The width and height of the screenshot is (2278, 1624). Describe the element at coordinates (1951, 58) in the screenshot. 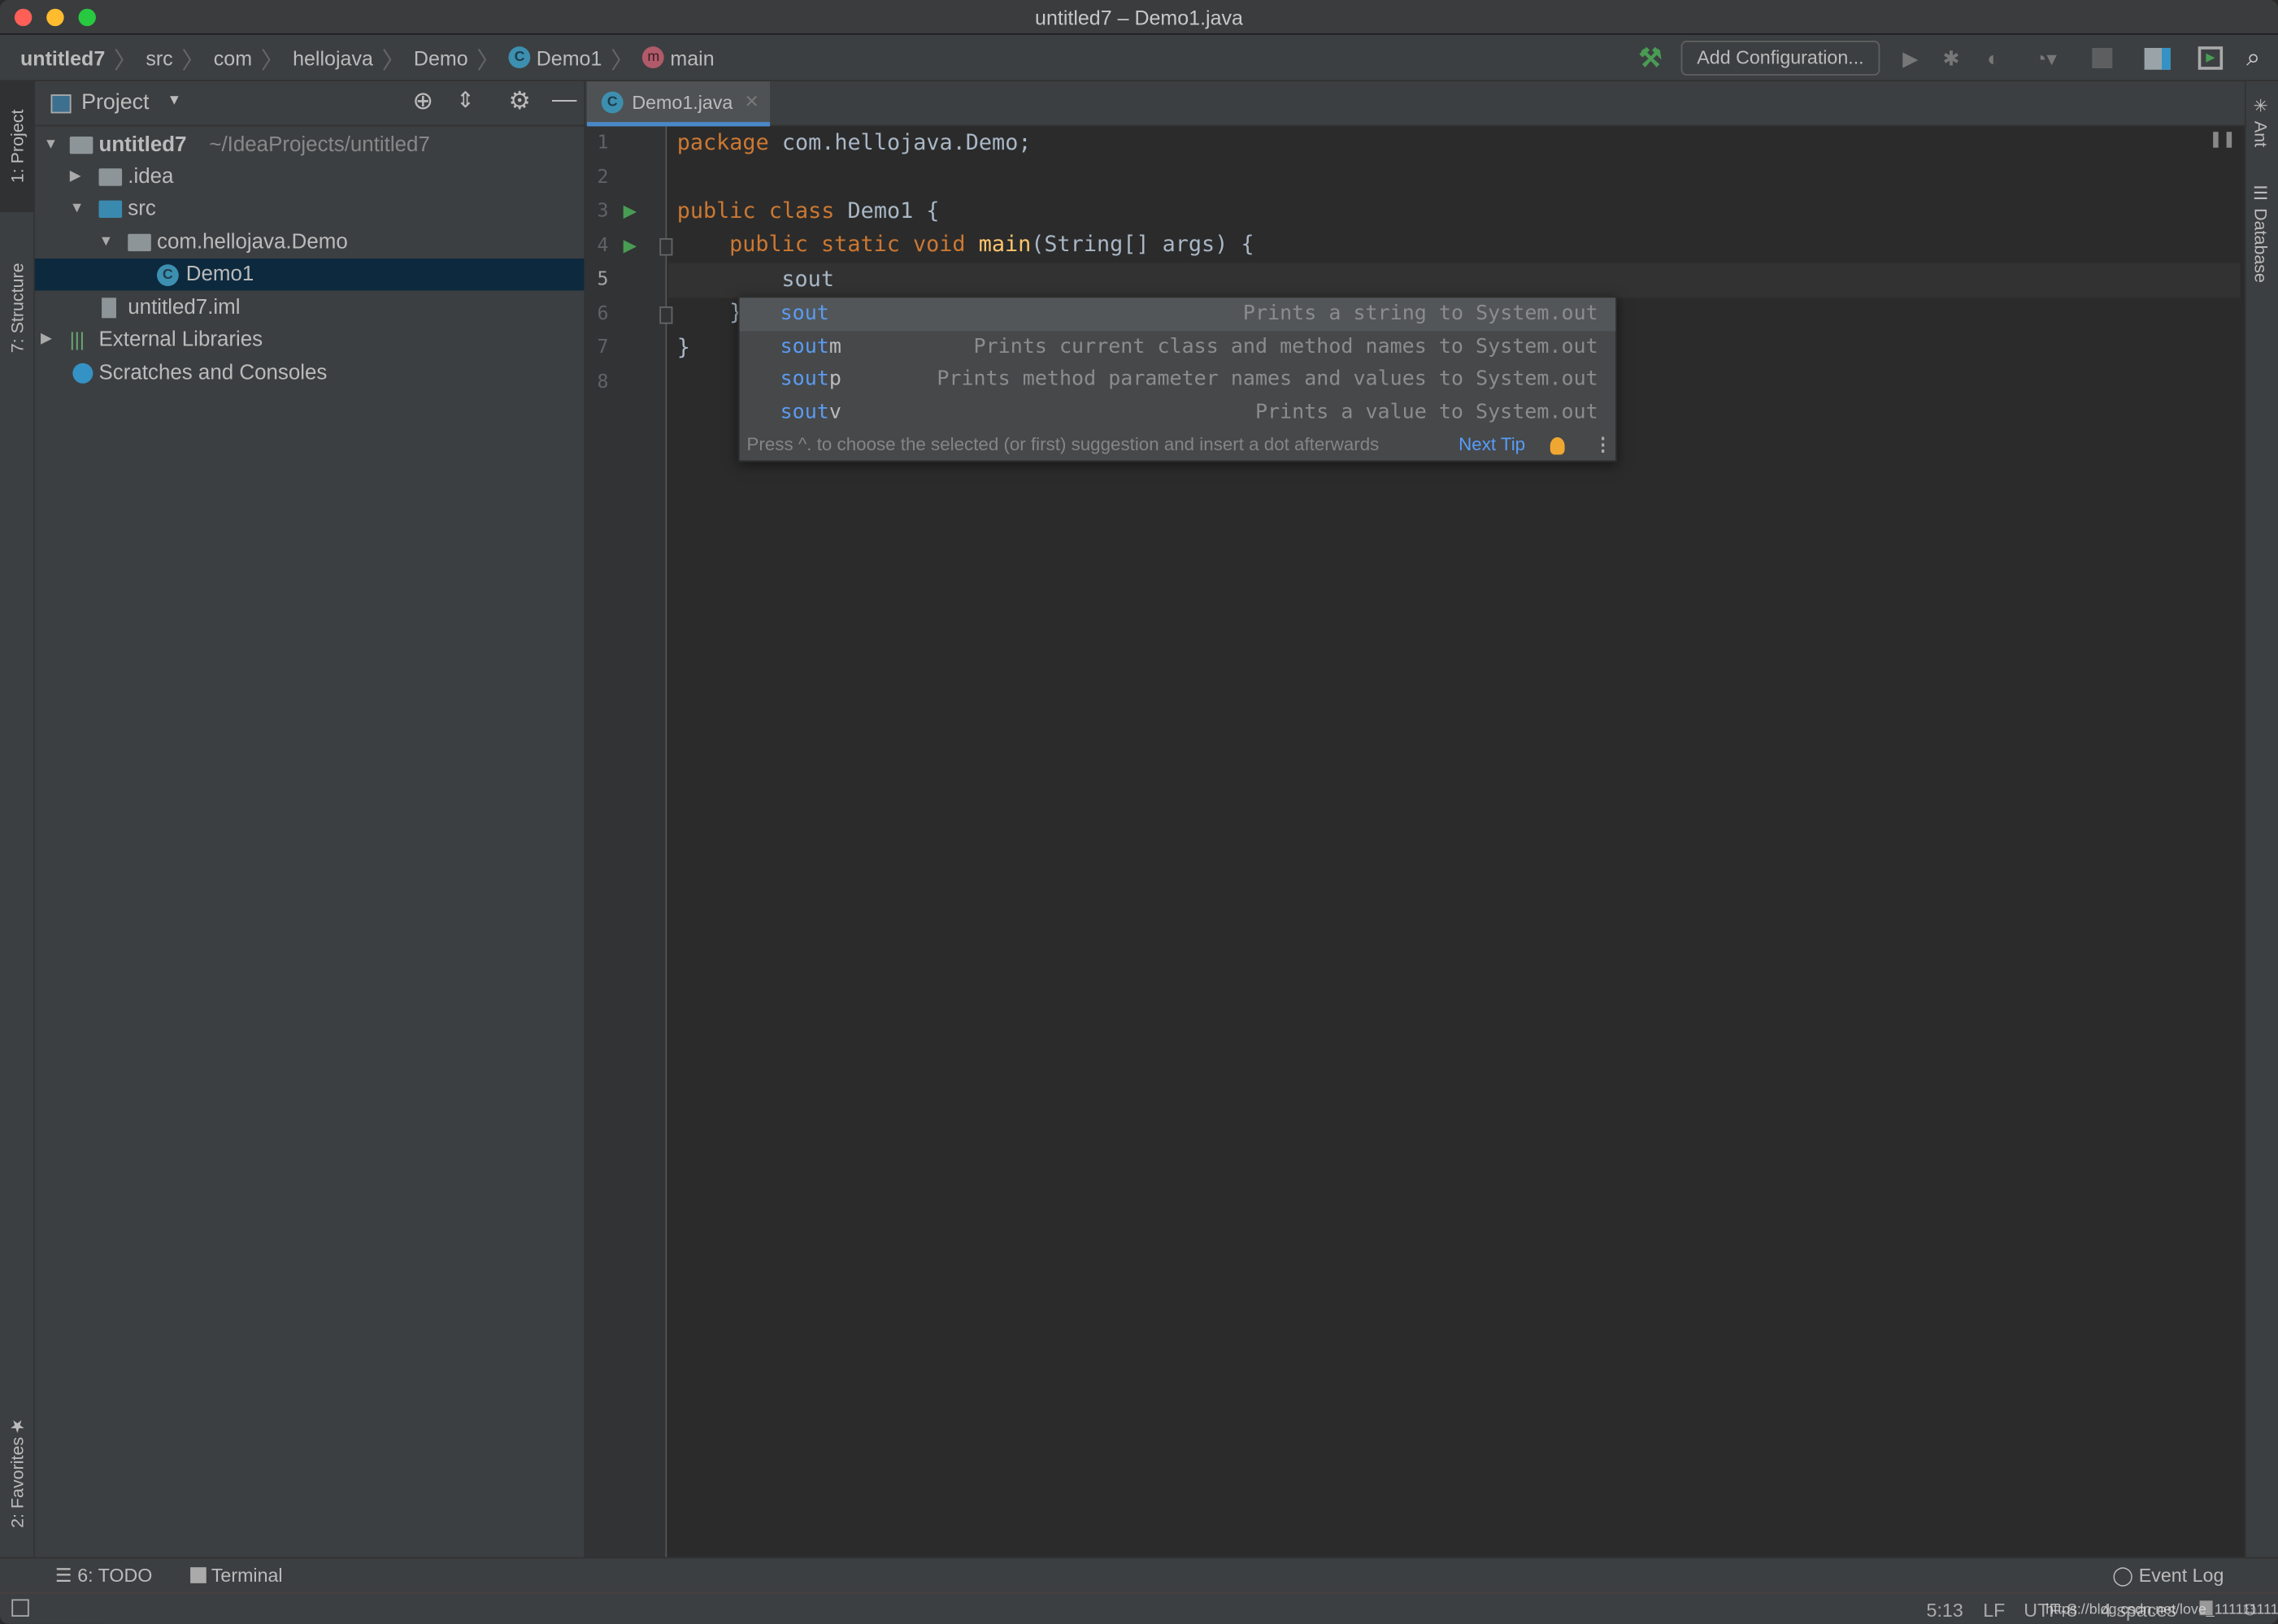

I see `debug-icon: ✱` at that location.